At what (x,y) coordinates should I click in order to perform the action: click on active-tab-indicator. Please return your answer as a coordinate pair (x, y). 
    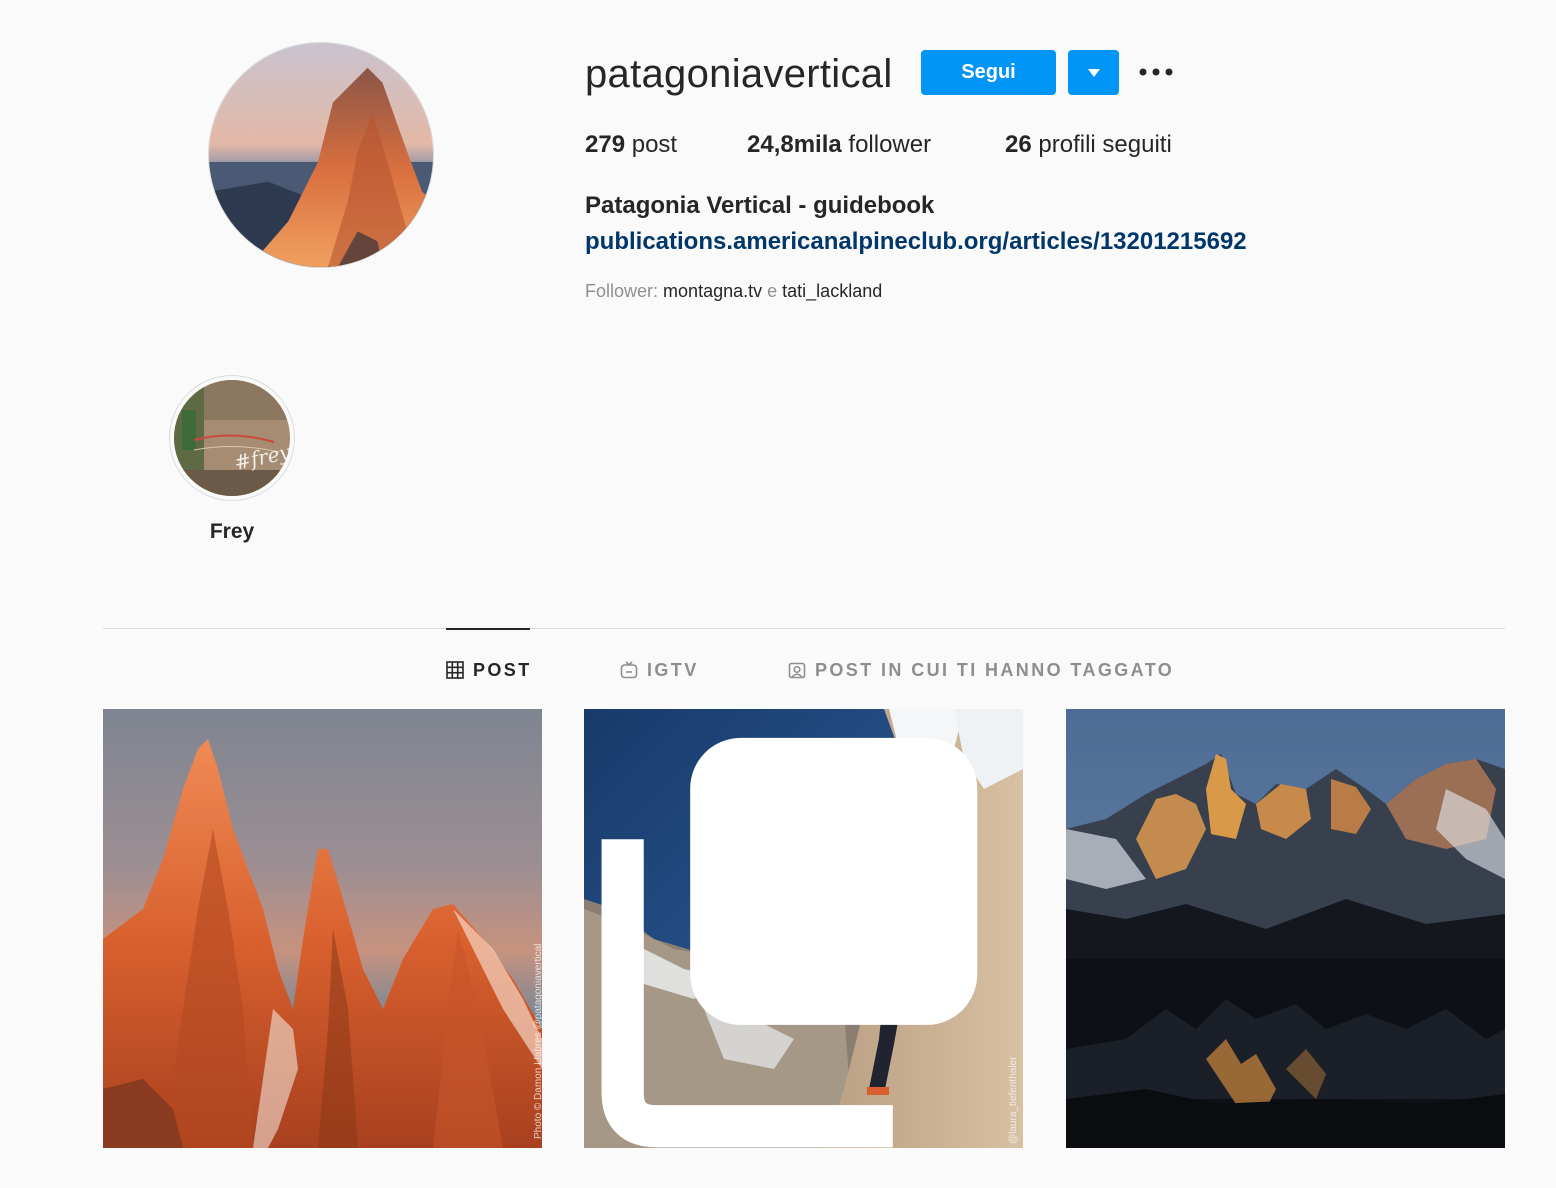
    Looking at the image, I should click on (488, 629).